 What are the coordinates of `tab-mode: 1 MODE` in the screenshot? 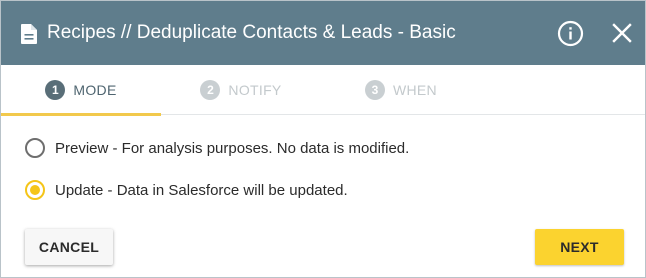 It's located at (81, 90).